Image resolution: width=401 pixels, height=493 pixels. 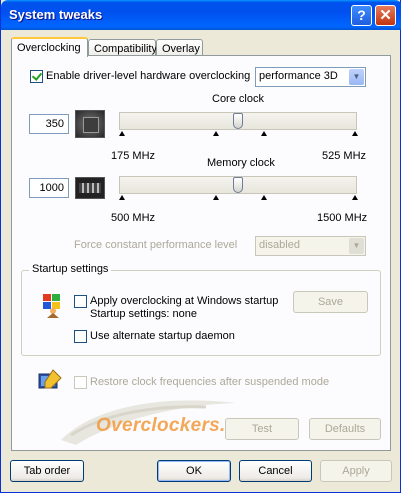 What do you see at coordinates (355, 133) in the screenshot?
I see `core-clock-tick-max` at bounding box center [355, 133].